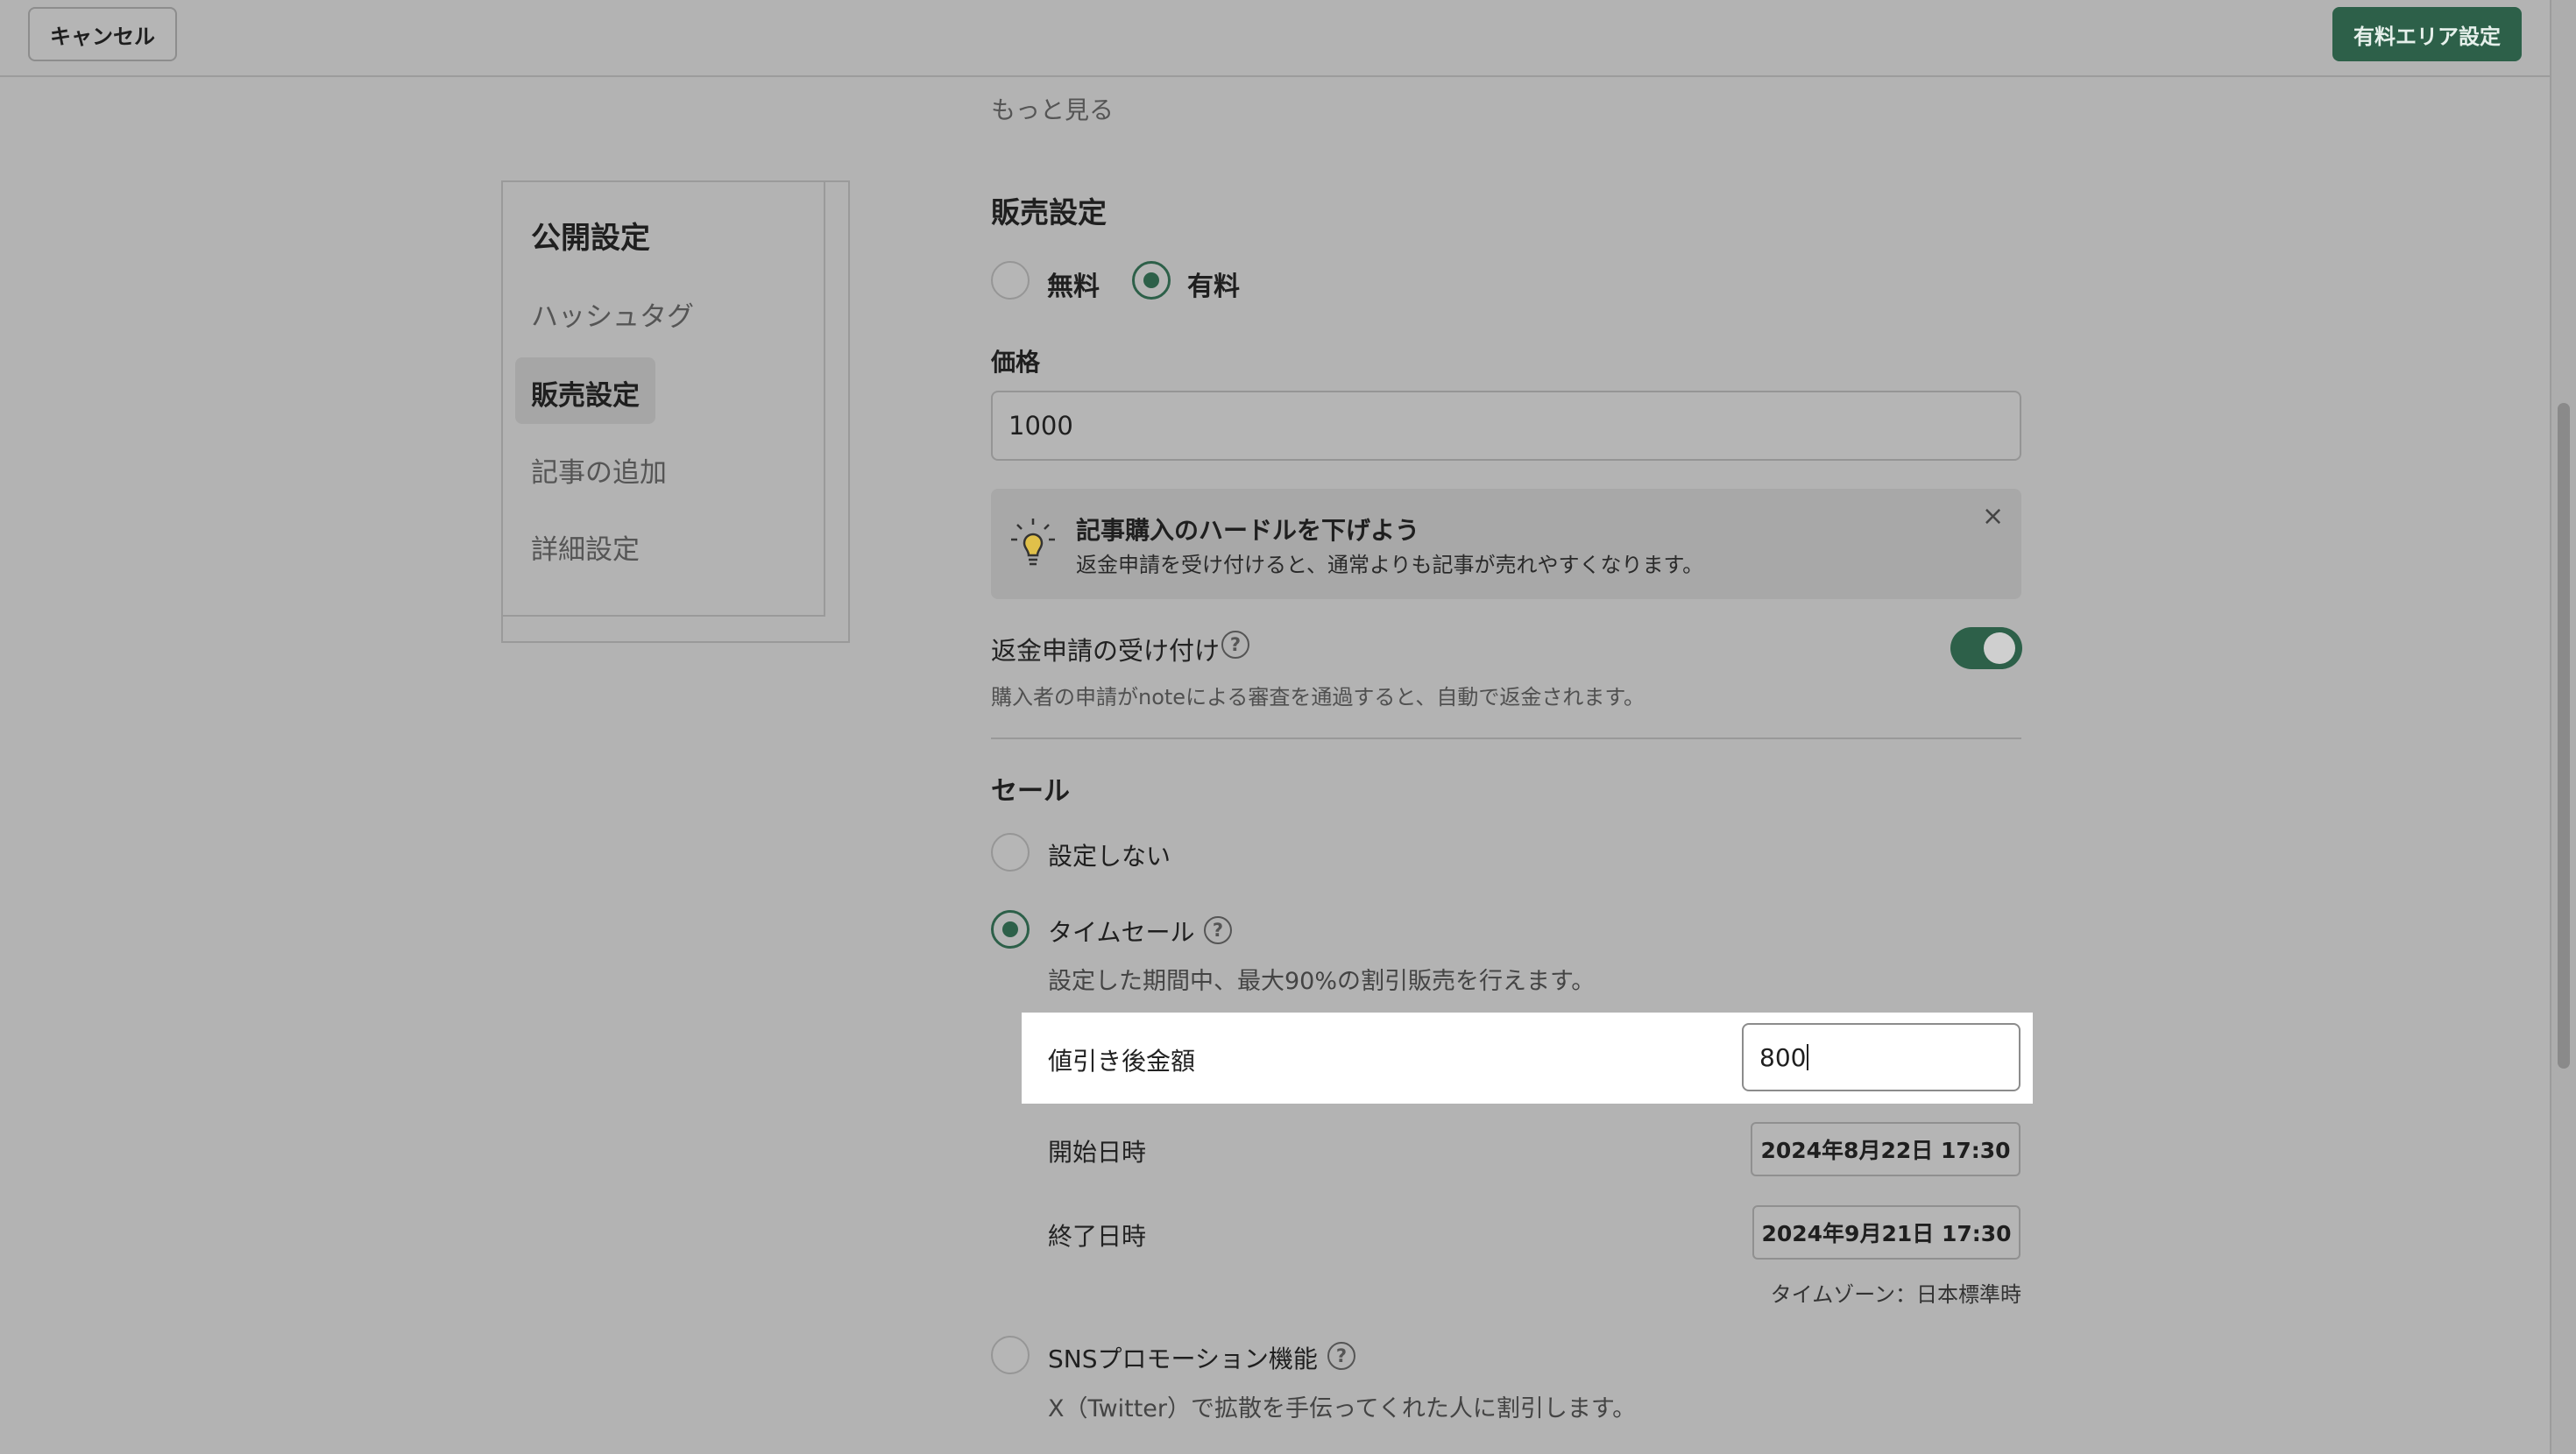 This screenshot has height=1454, width=2576. What do you see at coordinates (1073, 287) in the screenshot?
I see `free-label: 無料` at bounding box center [1073, 287].